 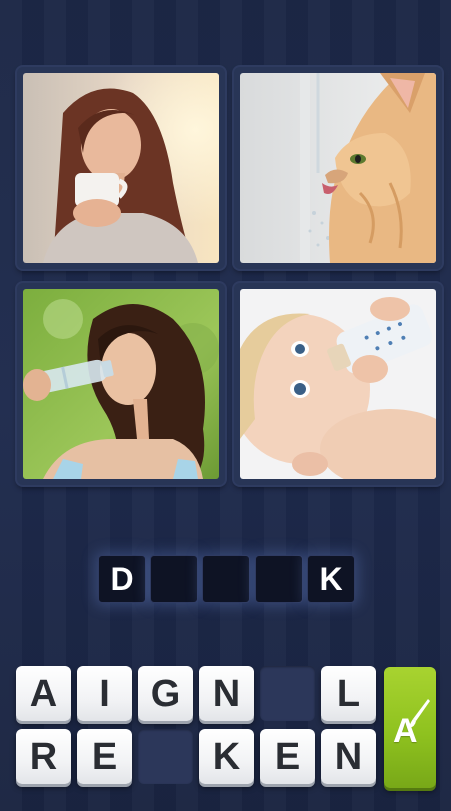 I want to click on answer-slot-5: K, so click(x=331, y=579).